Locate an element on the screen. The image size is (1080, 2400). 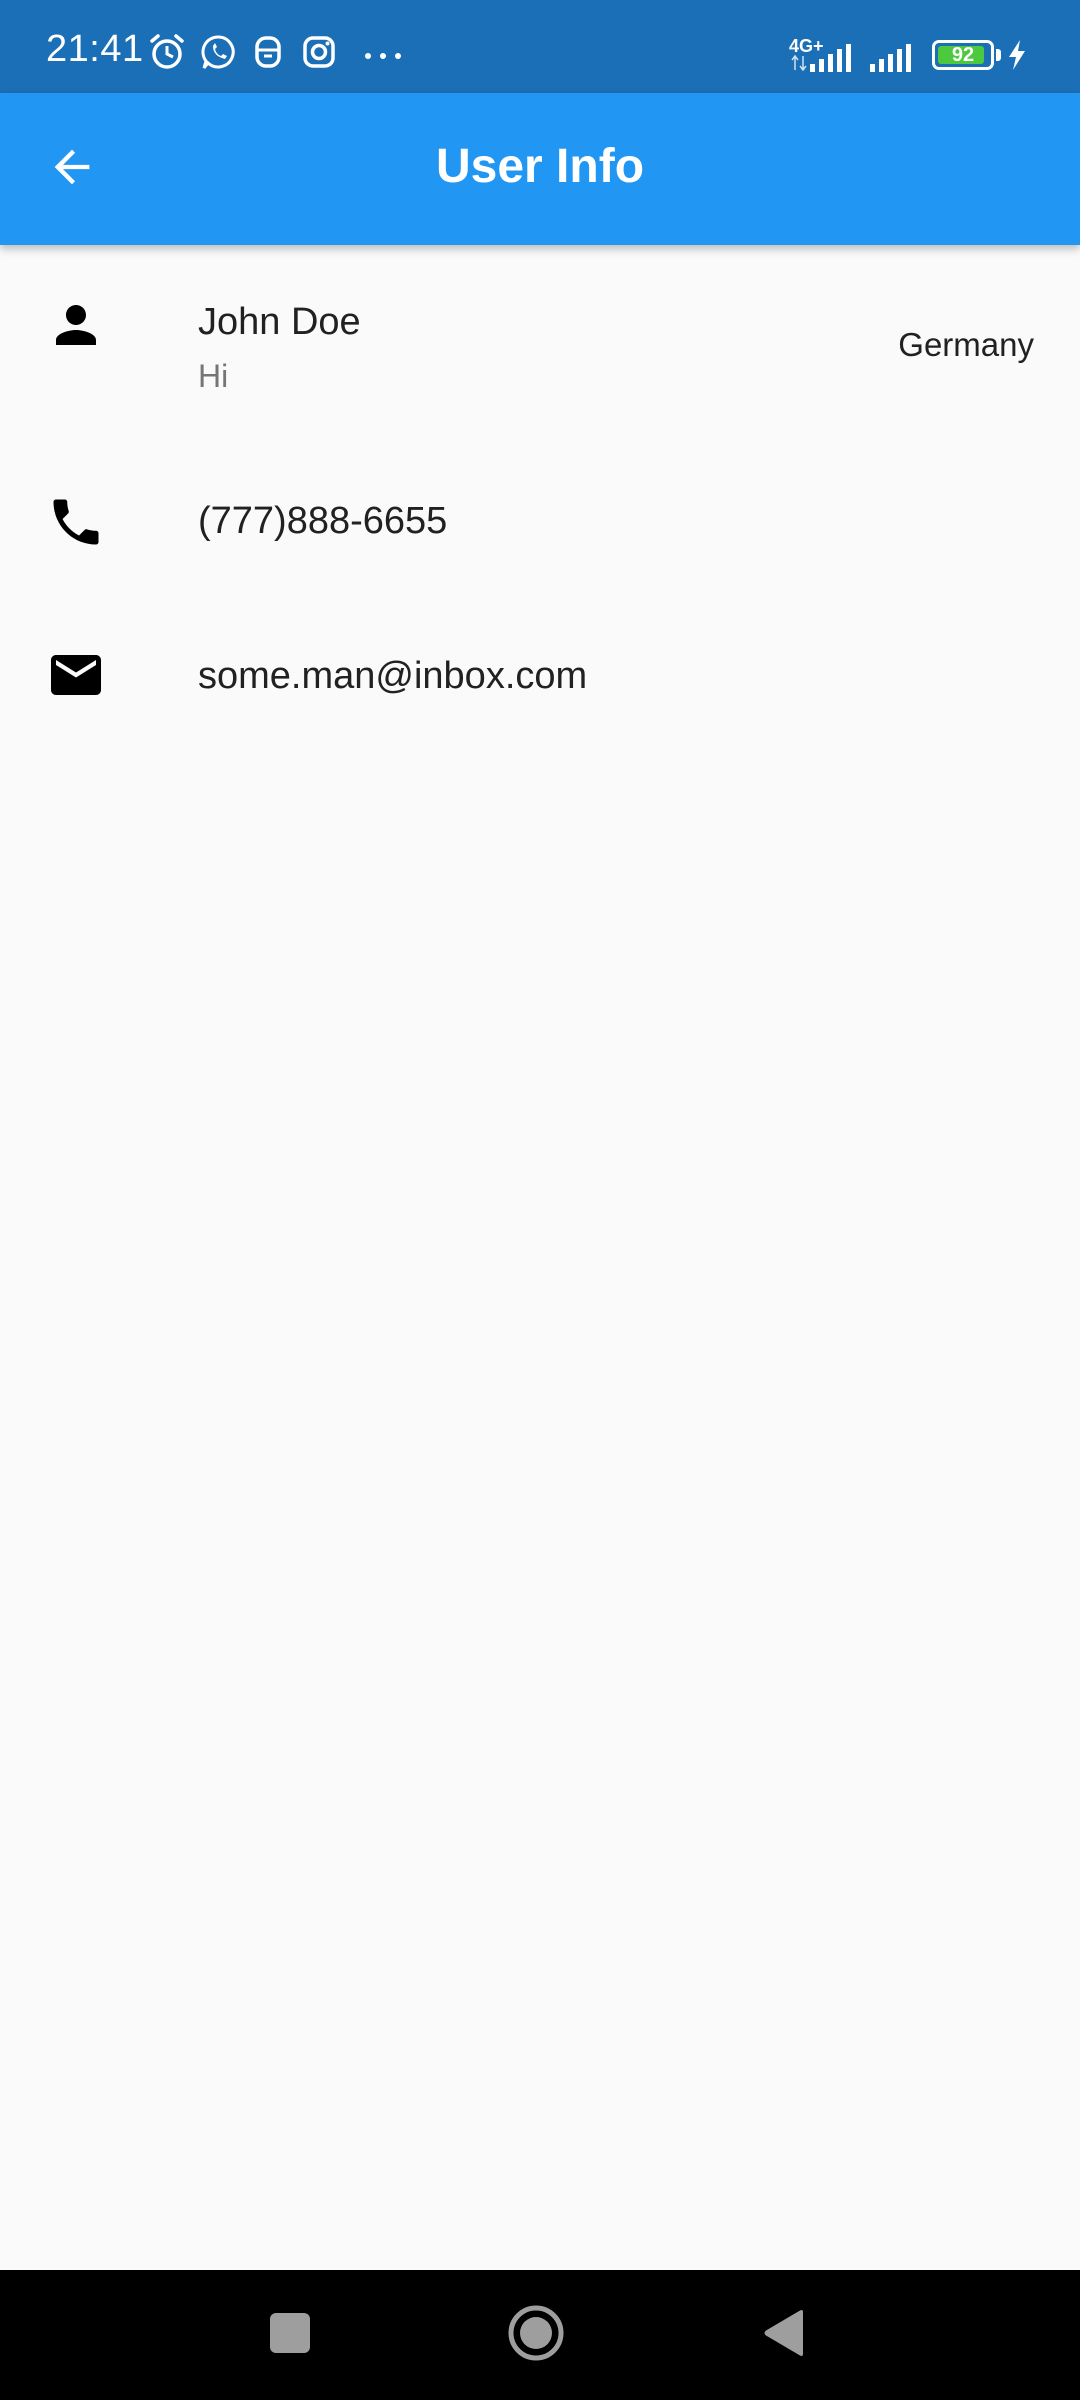
recents-square-icon is located at coordinates (290, 2335).